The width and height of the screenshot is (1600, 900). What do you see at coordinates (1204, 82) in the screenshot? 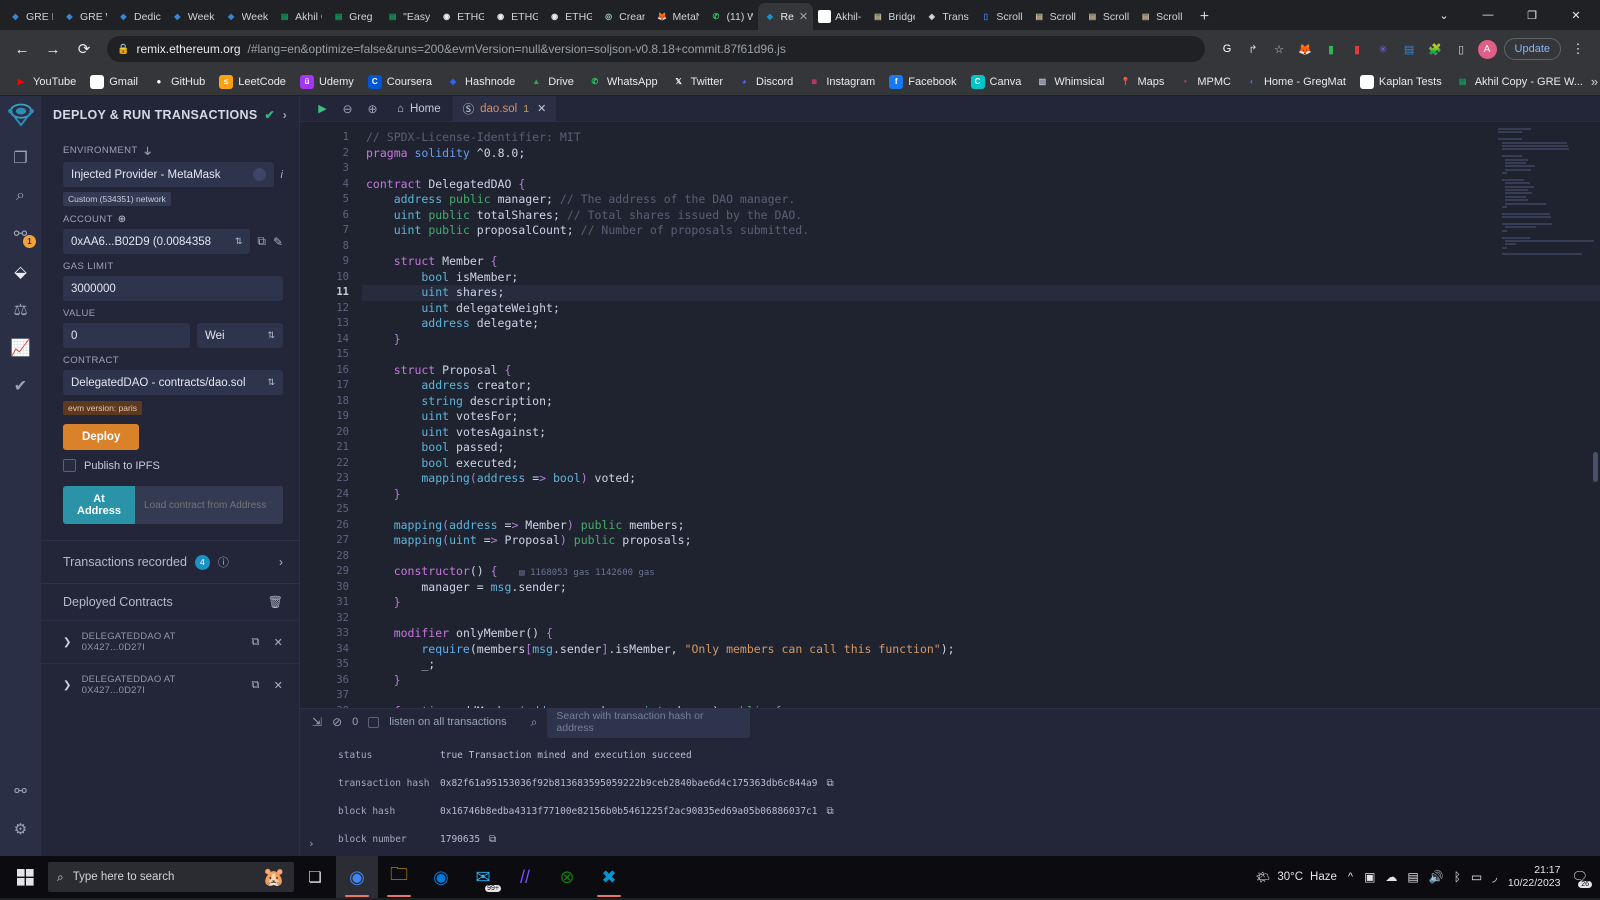
I see `bookmark-item: • MPMC` at bounding box center [1204, 82].